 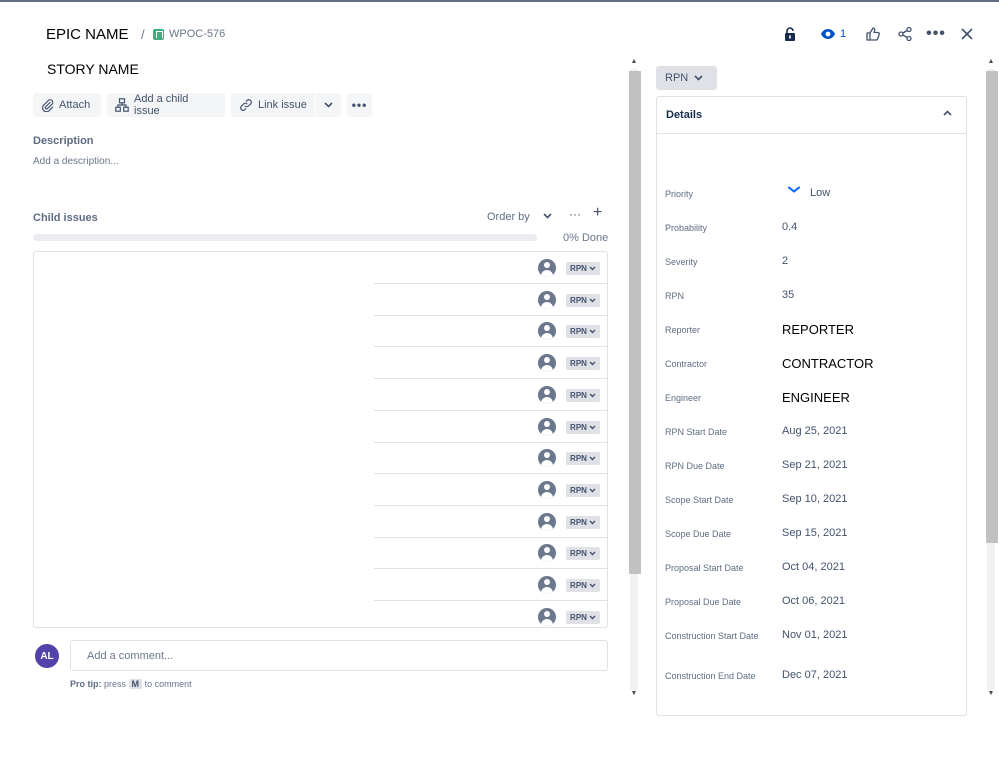 I want to click on field-value: CONTRACTOR, so click(x=827, y=363).